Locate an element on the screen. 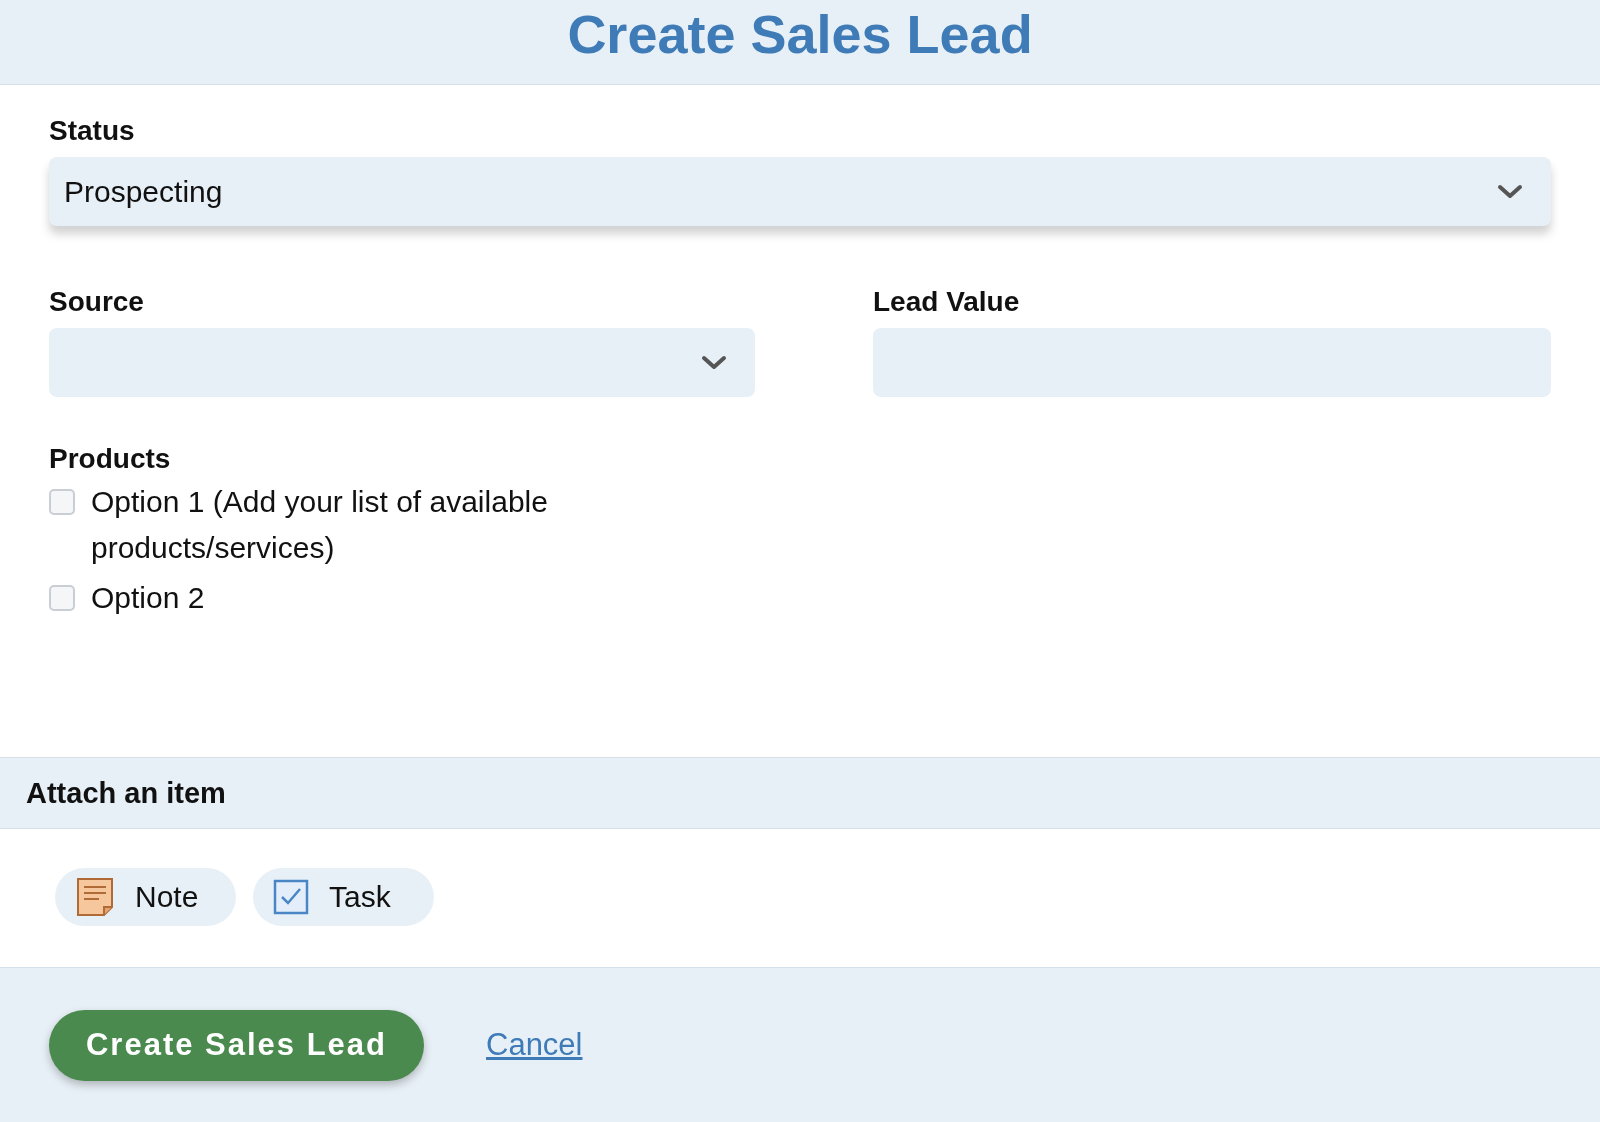  note-icon is located at coordinates (95, 897).